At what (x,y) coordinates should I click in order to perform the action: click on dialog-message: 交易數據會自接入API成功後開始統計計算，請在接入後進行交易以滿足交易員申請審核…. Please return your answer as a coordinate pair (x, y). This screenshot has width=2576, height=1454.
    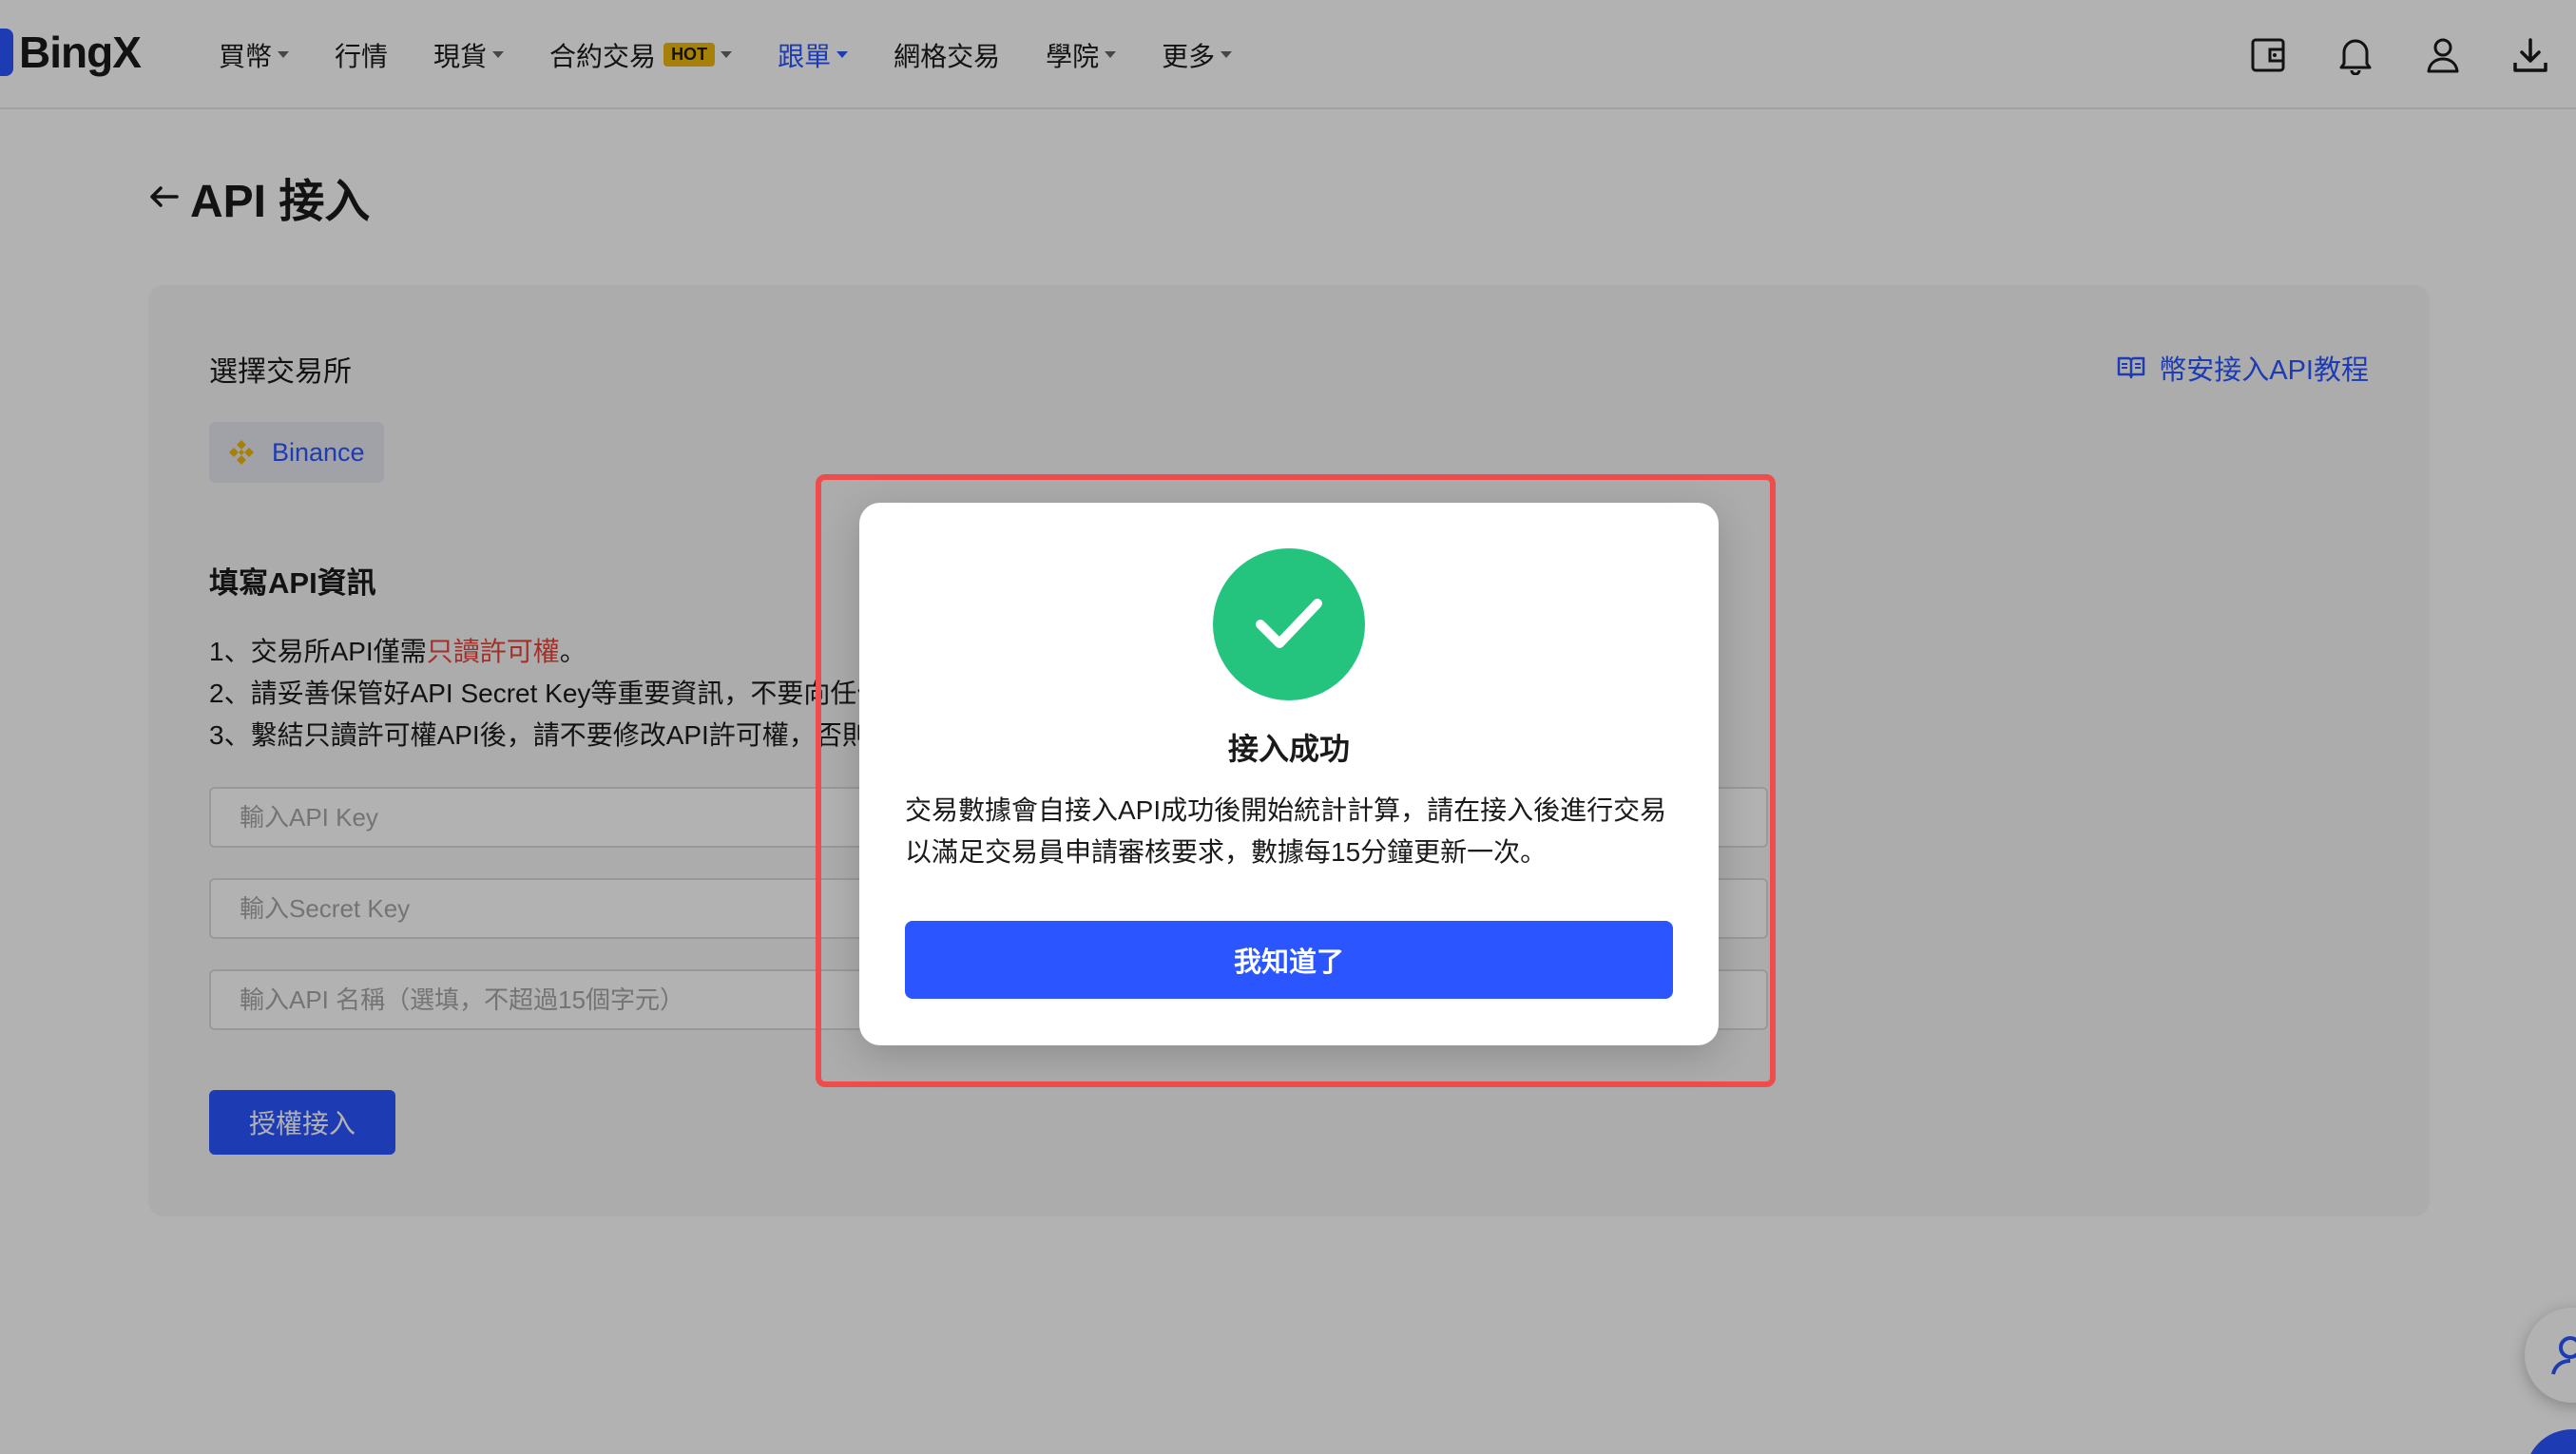
    Looking at the image, I should click on (1286, 831).